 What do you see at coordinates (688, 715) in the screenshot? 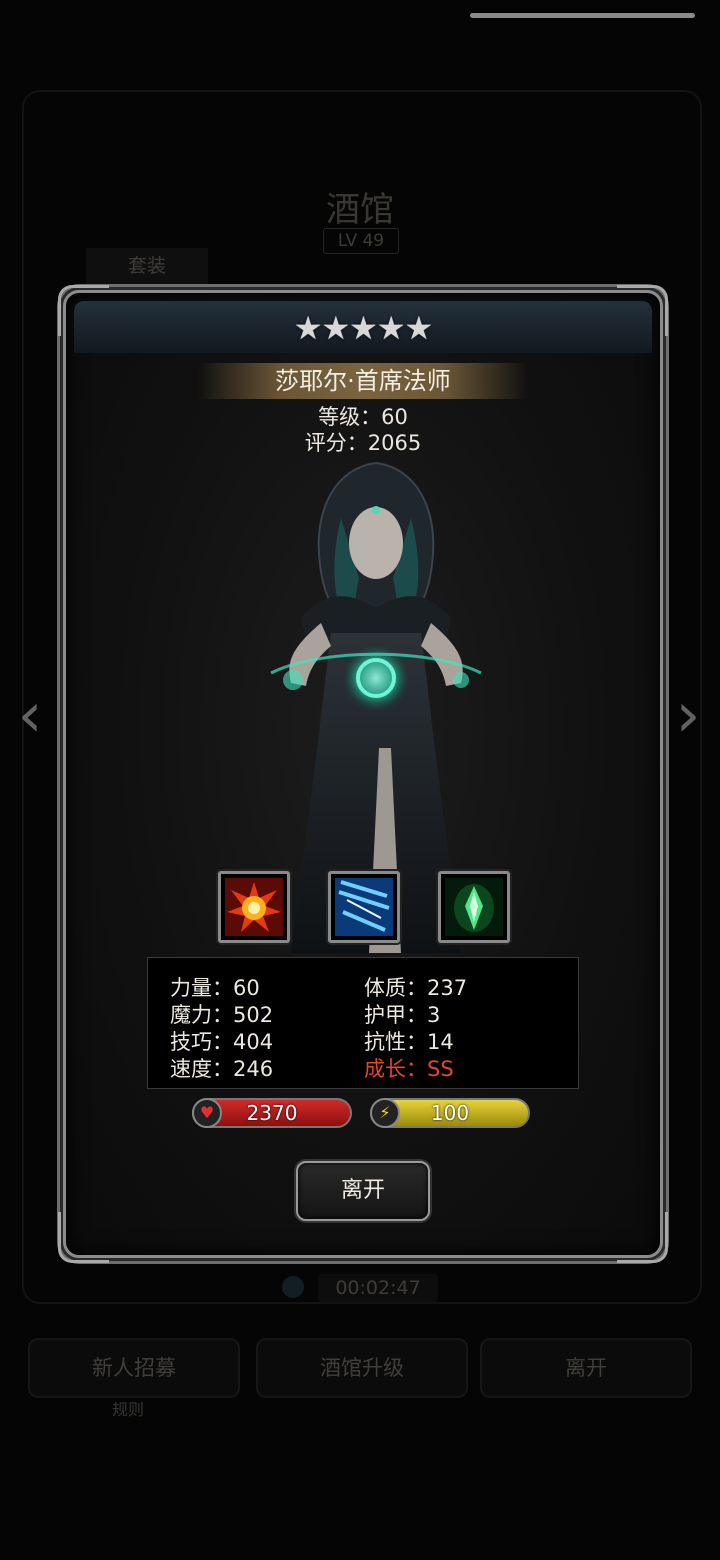
I see `next-hero-arrow-icon: ›` at bounding box center [688, 715].